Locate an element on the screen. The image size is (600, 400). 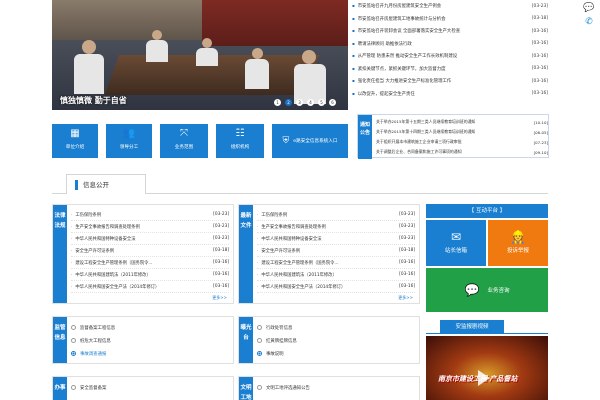
notice-item: 关于组织开展本市建筑施工企业申请三项行政审批 [07-23] is located at coordinates (462, 142).